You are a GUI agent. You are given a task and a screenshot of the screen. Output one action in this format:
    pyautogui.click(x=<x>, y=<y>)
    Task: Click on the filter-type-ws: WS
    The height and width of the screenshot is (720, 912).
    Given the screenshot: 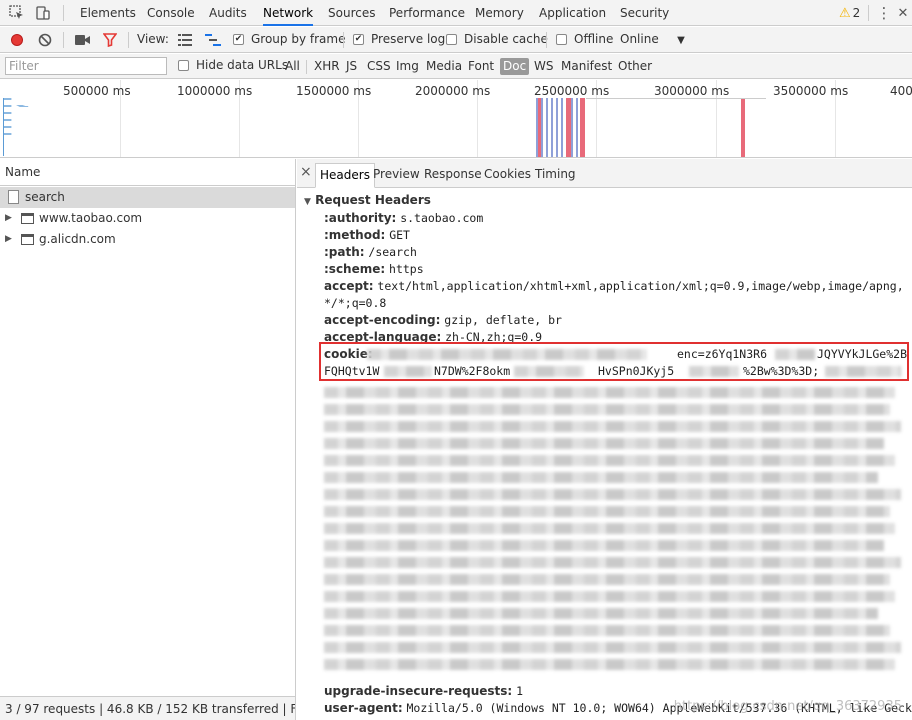 What is the action you would take?
    pyautogui.click(x=543, y=66)
    